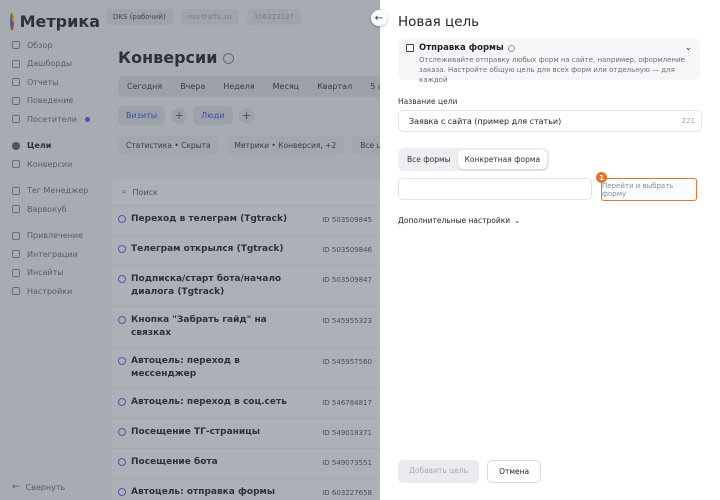 This screenshot has width=720, height=500. What do you see at coordinates (429, 159) in the screenshot?
I see `toggle-all-forms: Все формы` at bounding box center [429, 159].